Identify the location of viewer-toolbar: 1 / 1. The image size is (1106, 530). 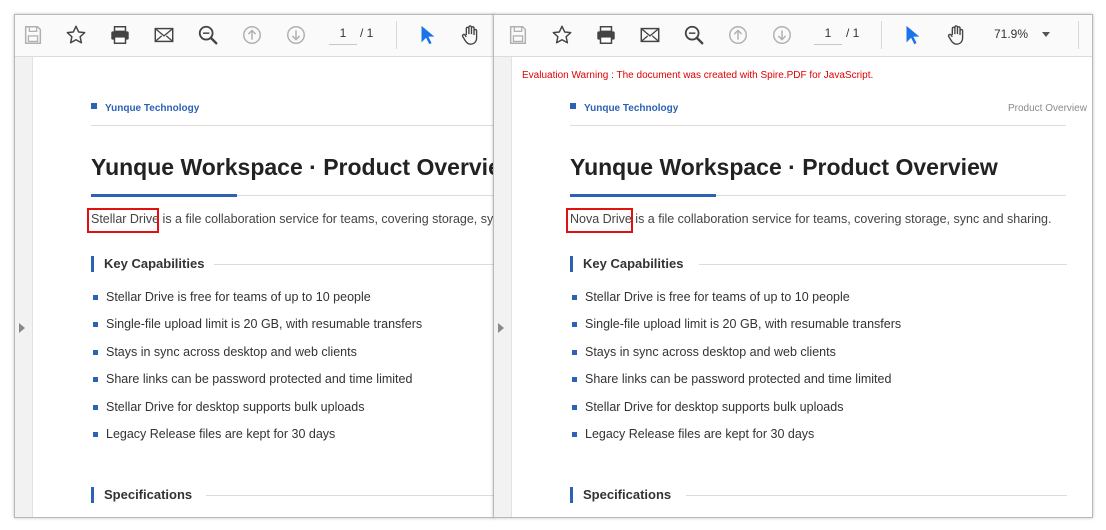
(254, 36).